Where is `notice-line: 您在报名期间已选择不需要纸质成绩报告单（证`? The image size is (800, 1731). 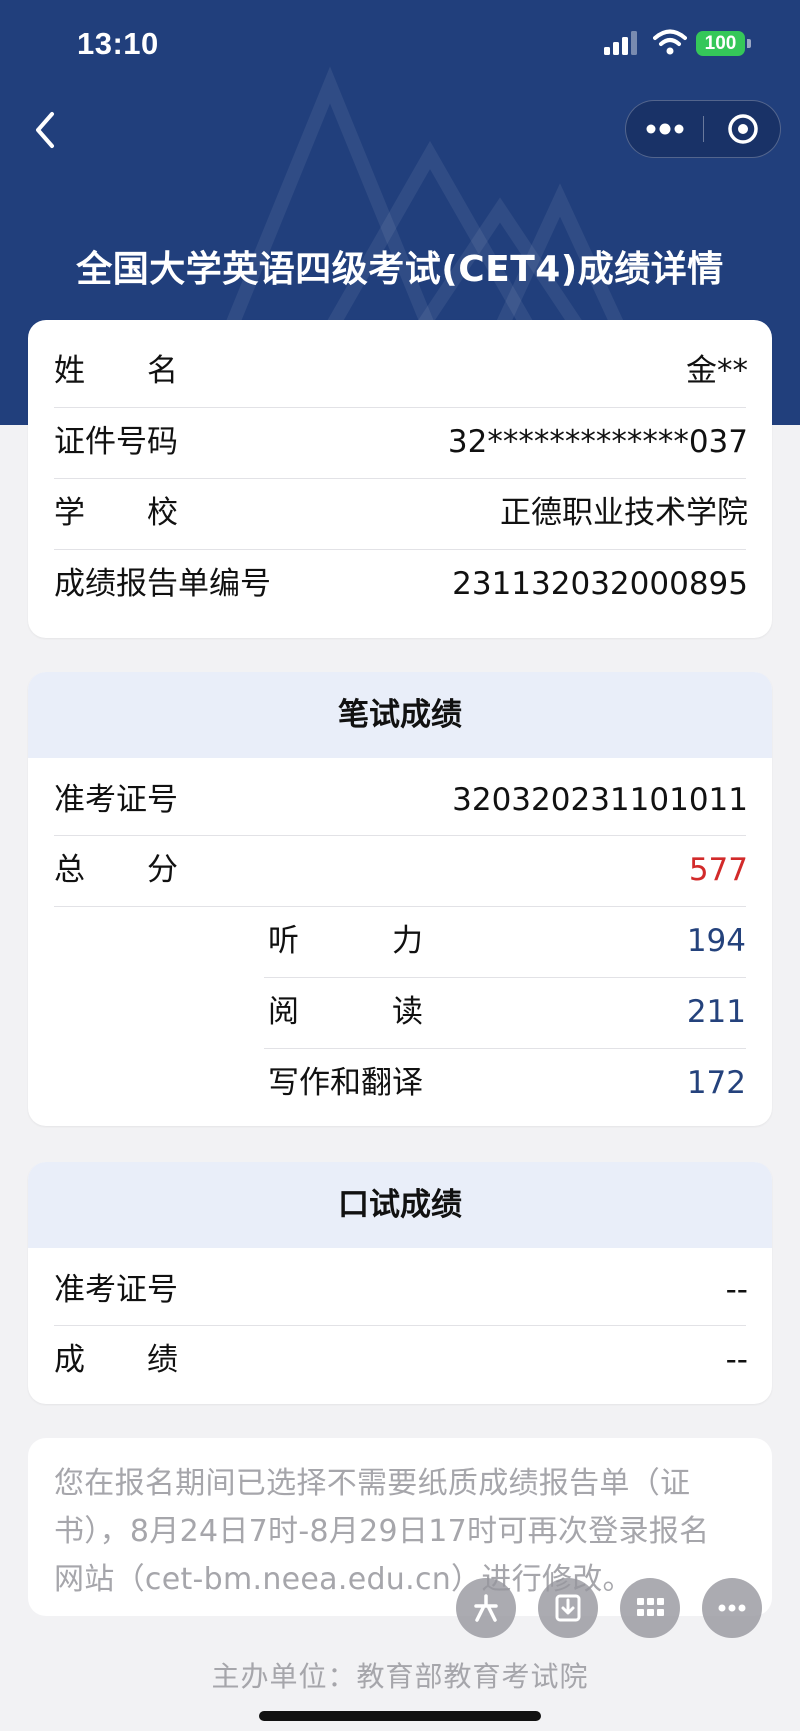
notice-line: 您在报名期间已选择不需要纸质成绩报告单（证 is located at coordinates (372, 1483).